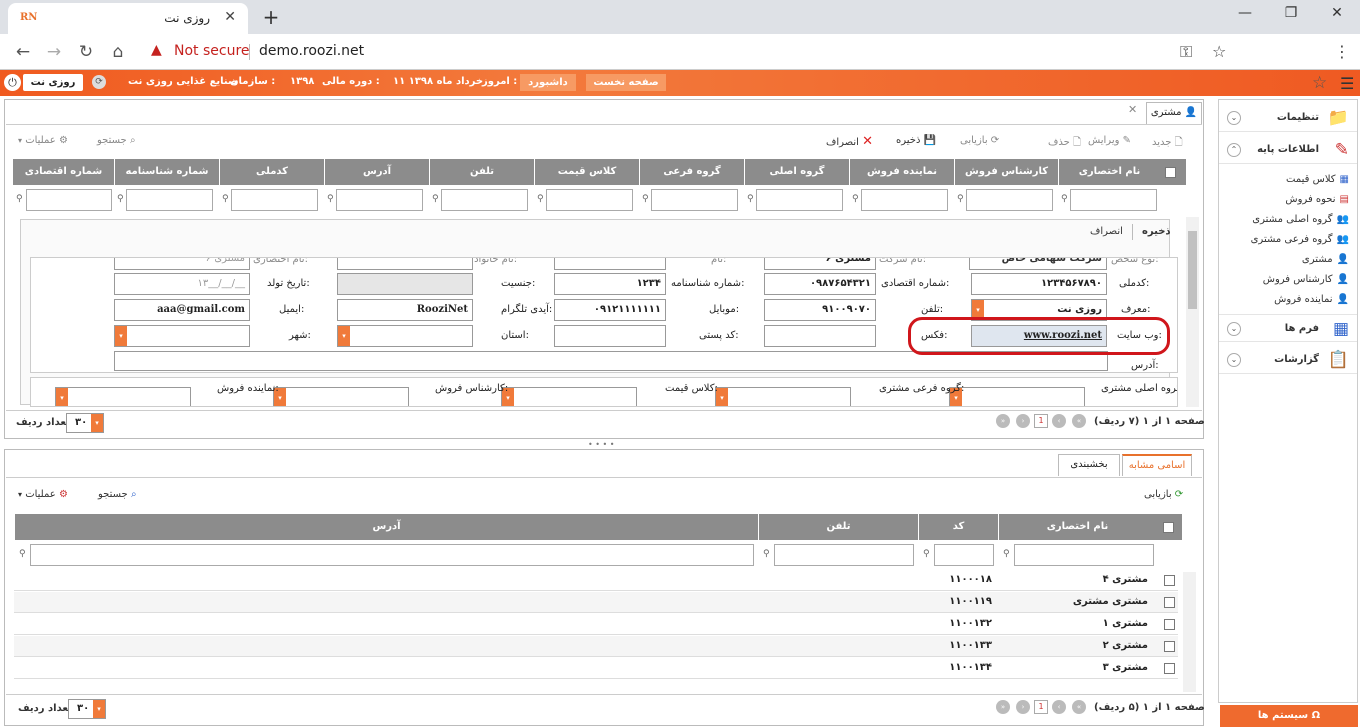 Image resolution: width=1360 pixels, height=728 pixels. I want to click on mobile-field: ۰۹۱۲۱۱۱۱۱۱۱, so click(610, 310).